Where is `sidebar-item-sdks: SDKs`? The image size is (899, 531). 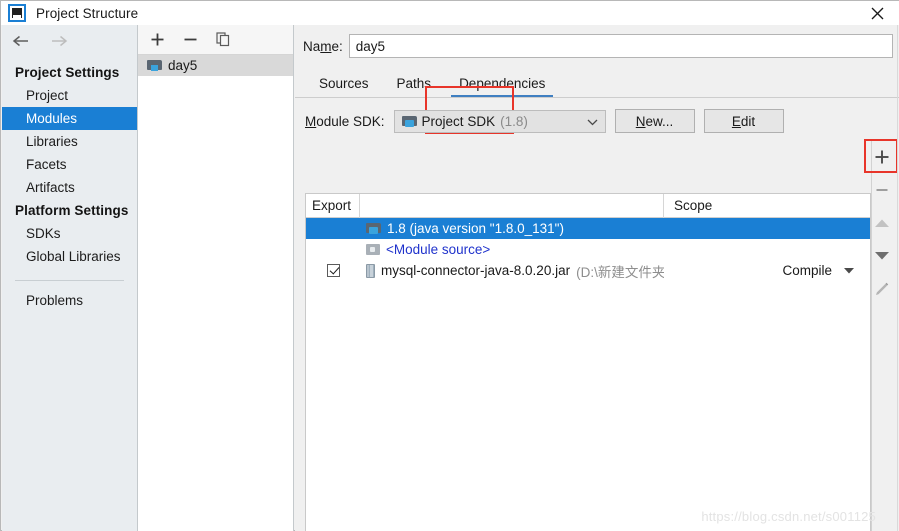 sidebar-item-sdks: SDKs is located at coordinates (69, 233).